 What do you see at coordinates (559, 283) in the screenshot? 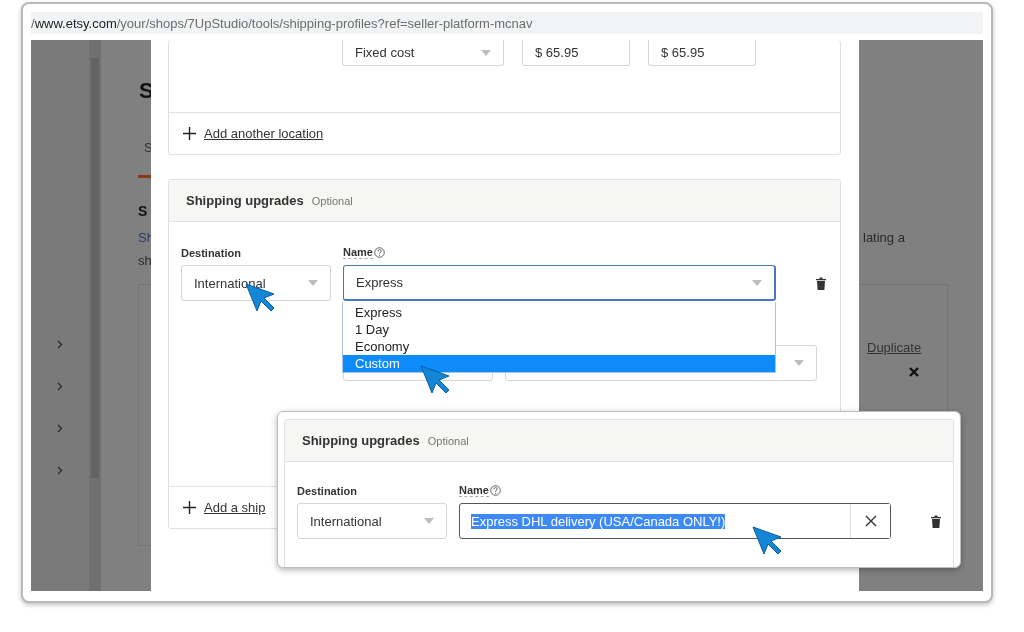
I see `name-select: Express` at bounding box center [559, 283].